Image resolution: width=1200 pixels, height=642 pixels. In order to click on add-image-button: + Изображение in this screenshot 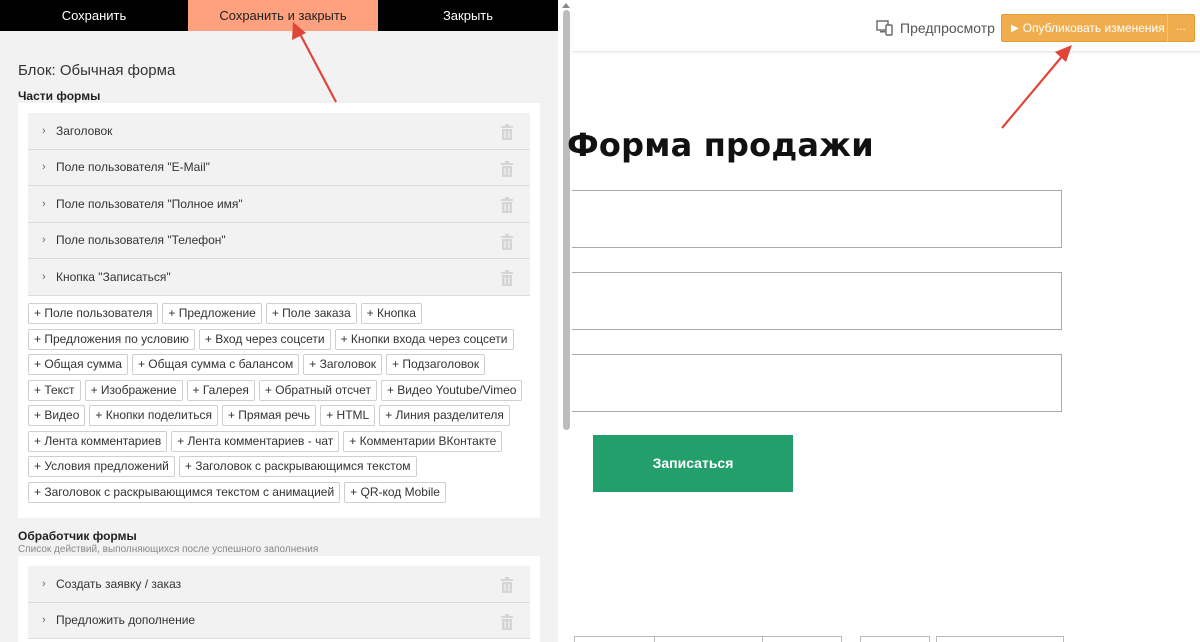, I will do `click(133, 390)`.